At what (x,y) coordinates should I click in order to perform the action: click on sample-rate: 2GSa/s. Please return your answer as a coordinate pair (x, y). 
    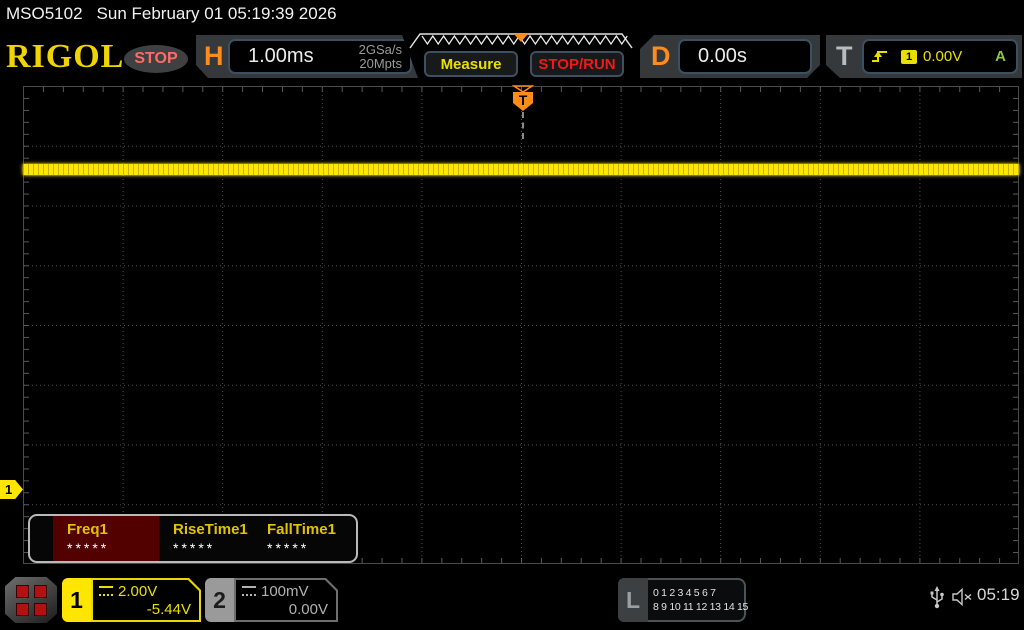
    Looking at the image, I should click on (380, 49).